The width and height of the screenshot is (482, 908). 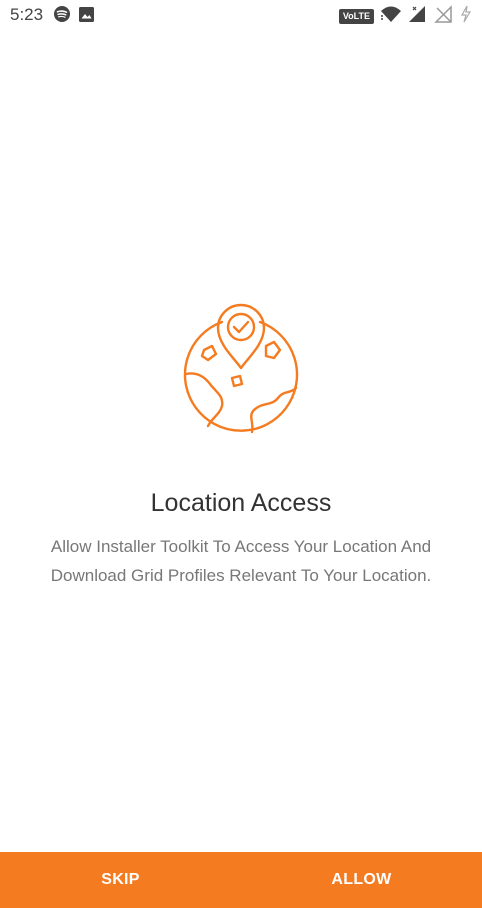 What do you see at coordinates (86, 16) in the screenshot?
I see `image-icon` at bounding box center [86, 16].